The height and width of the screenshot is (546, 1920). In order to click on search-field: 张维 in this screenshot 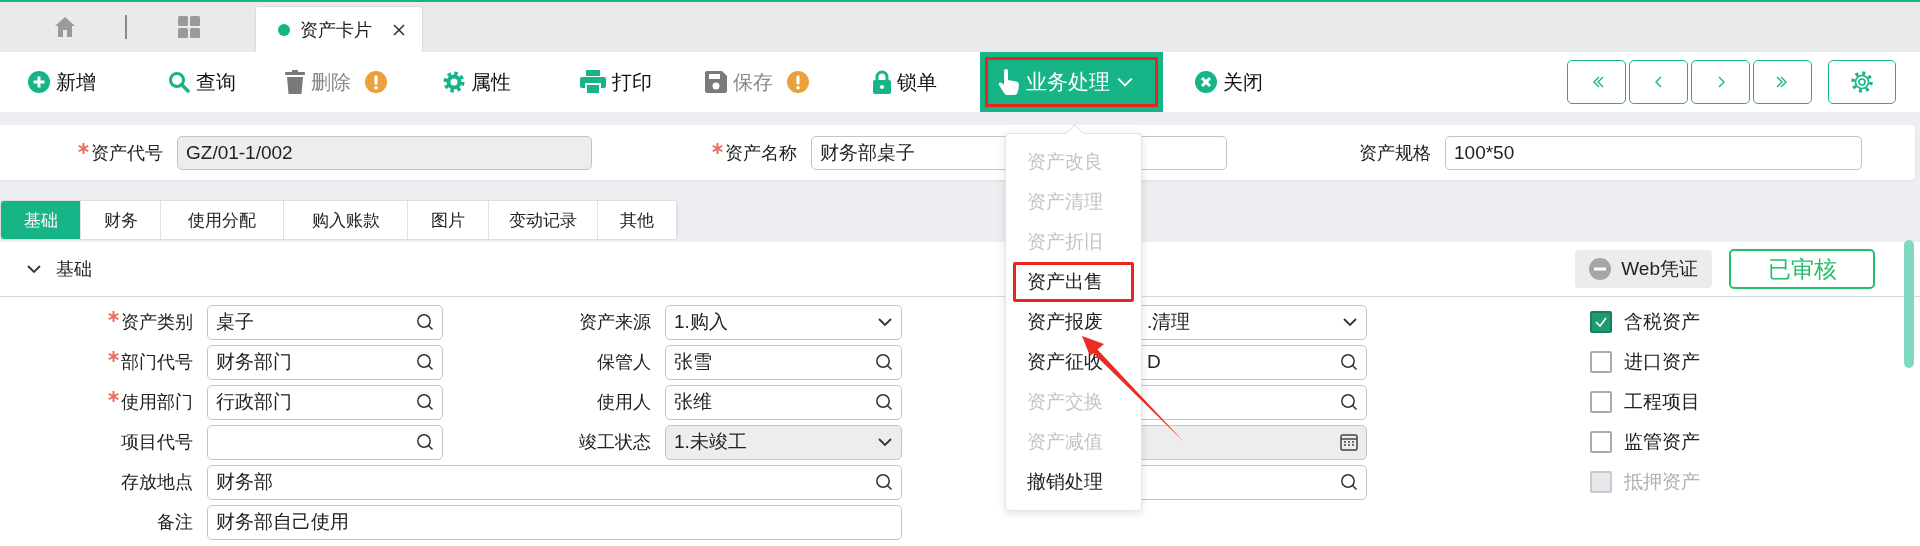, I will do `click(783, 402)`.